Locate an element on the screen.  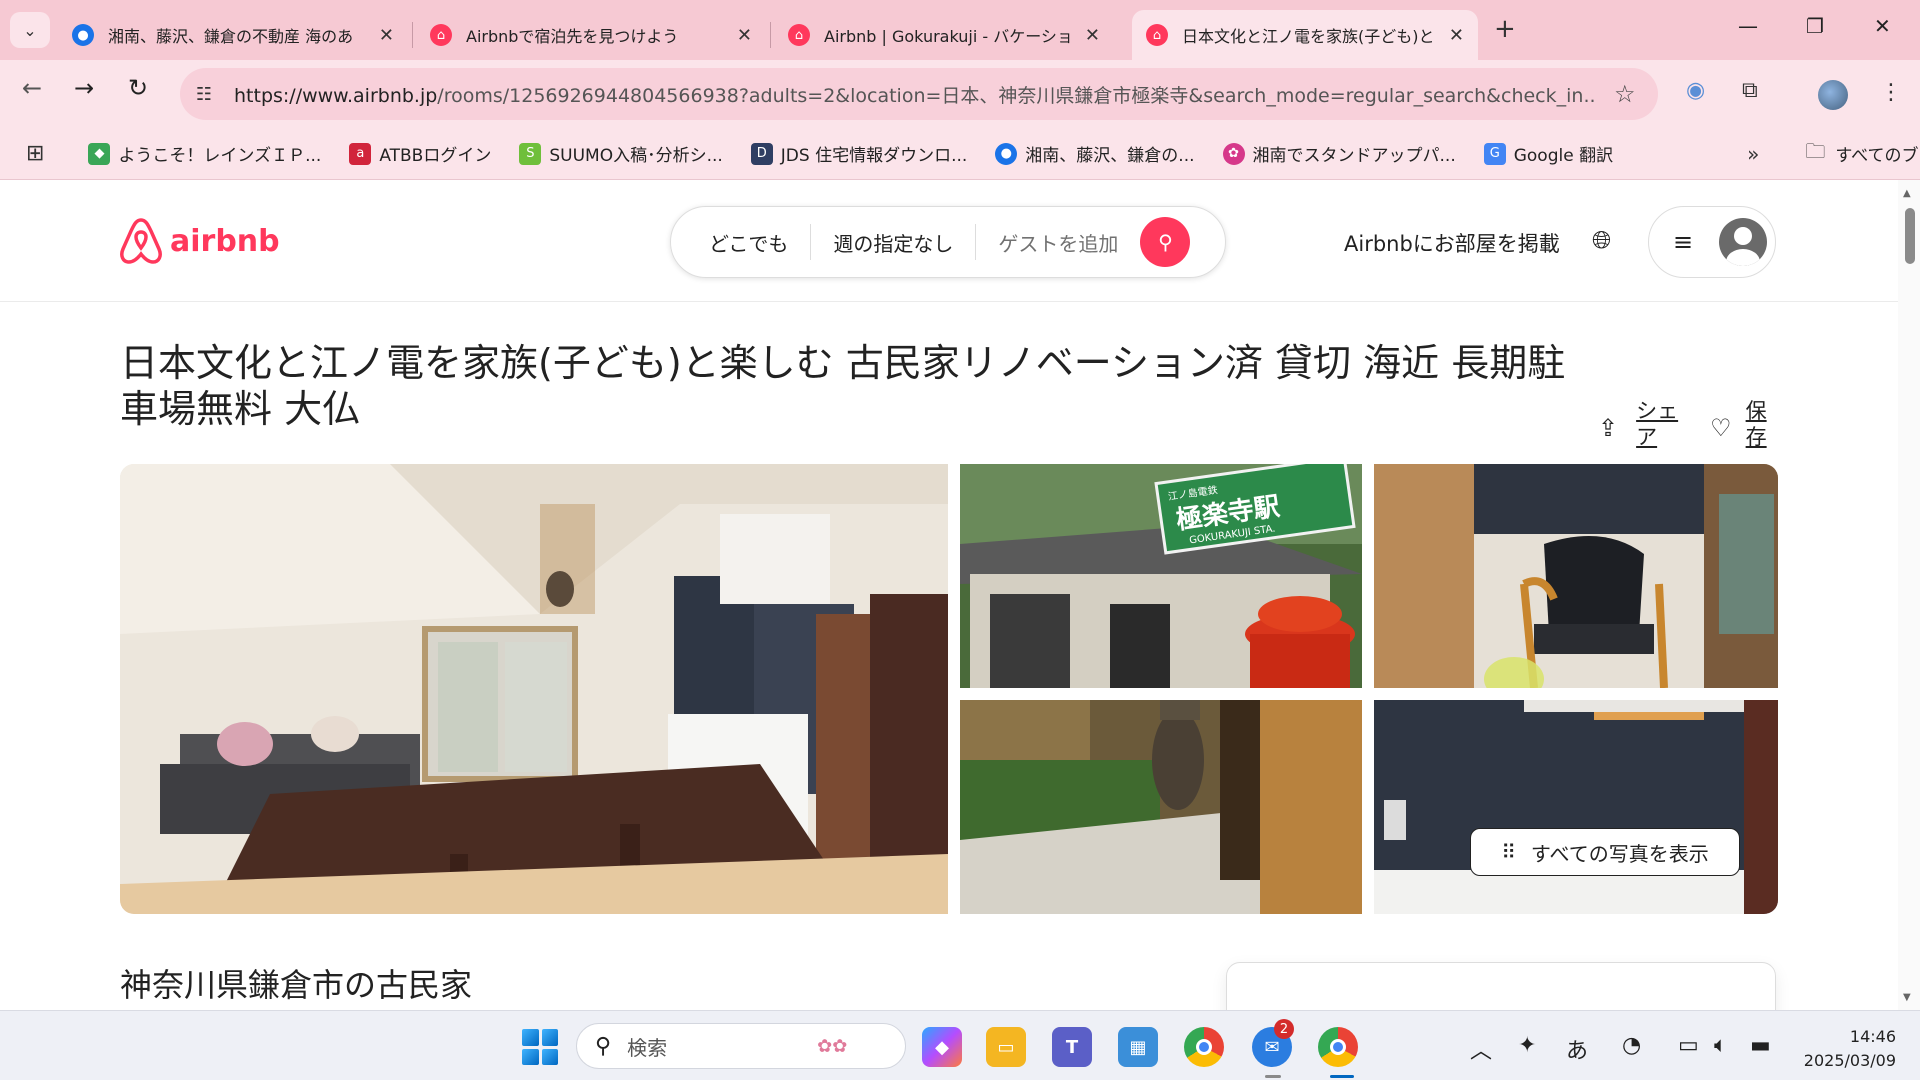
apps-grid-icon: ⊞ is located at coordinates (35, 153).